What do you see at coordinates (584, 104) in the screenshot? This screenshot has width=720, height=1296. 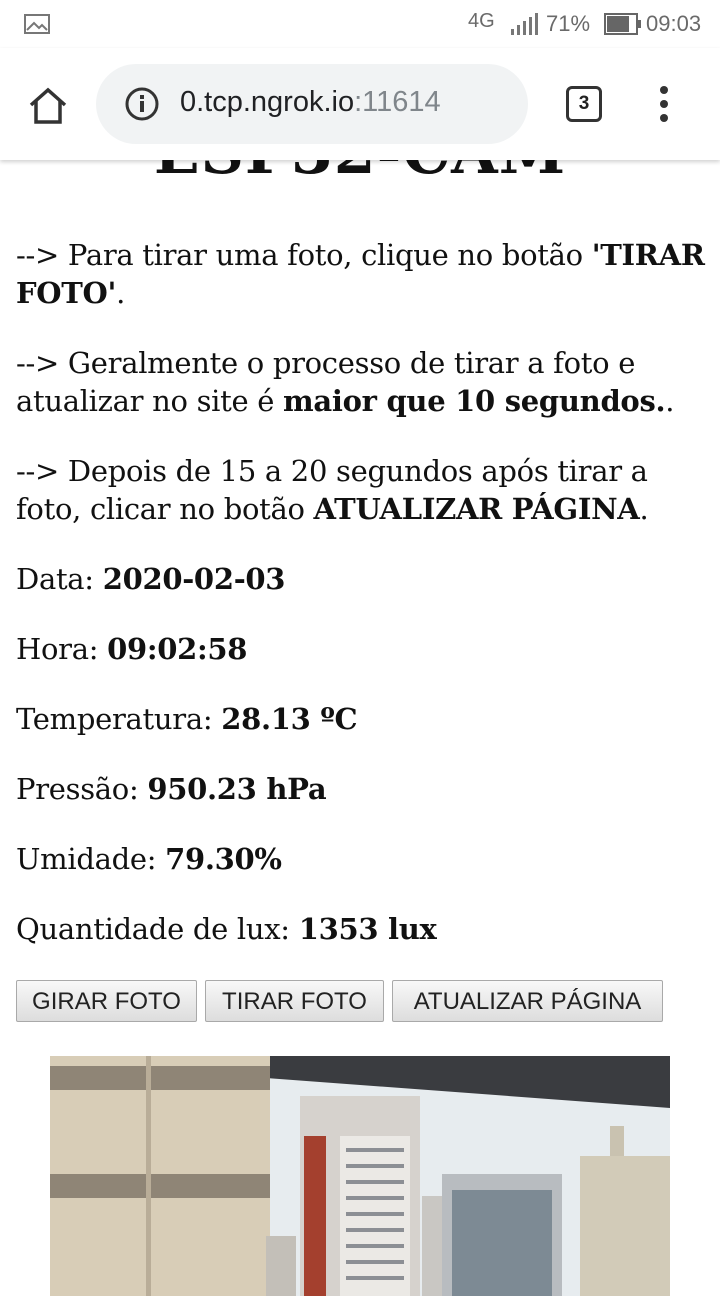 I see `tab-switcher-button: 3` at bounding box center [584, 104].